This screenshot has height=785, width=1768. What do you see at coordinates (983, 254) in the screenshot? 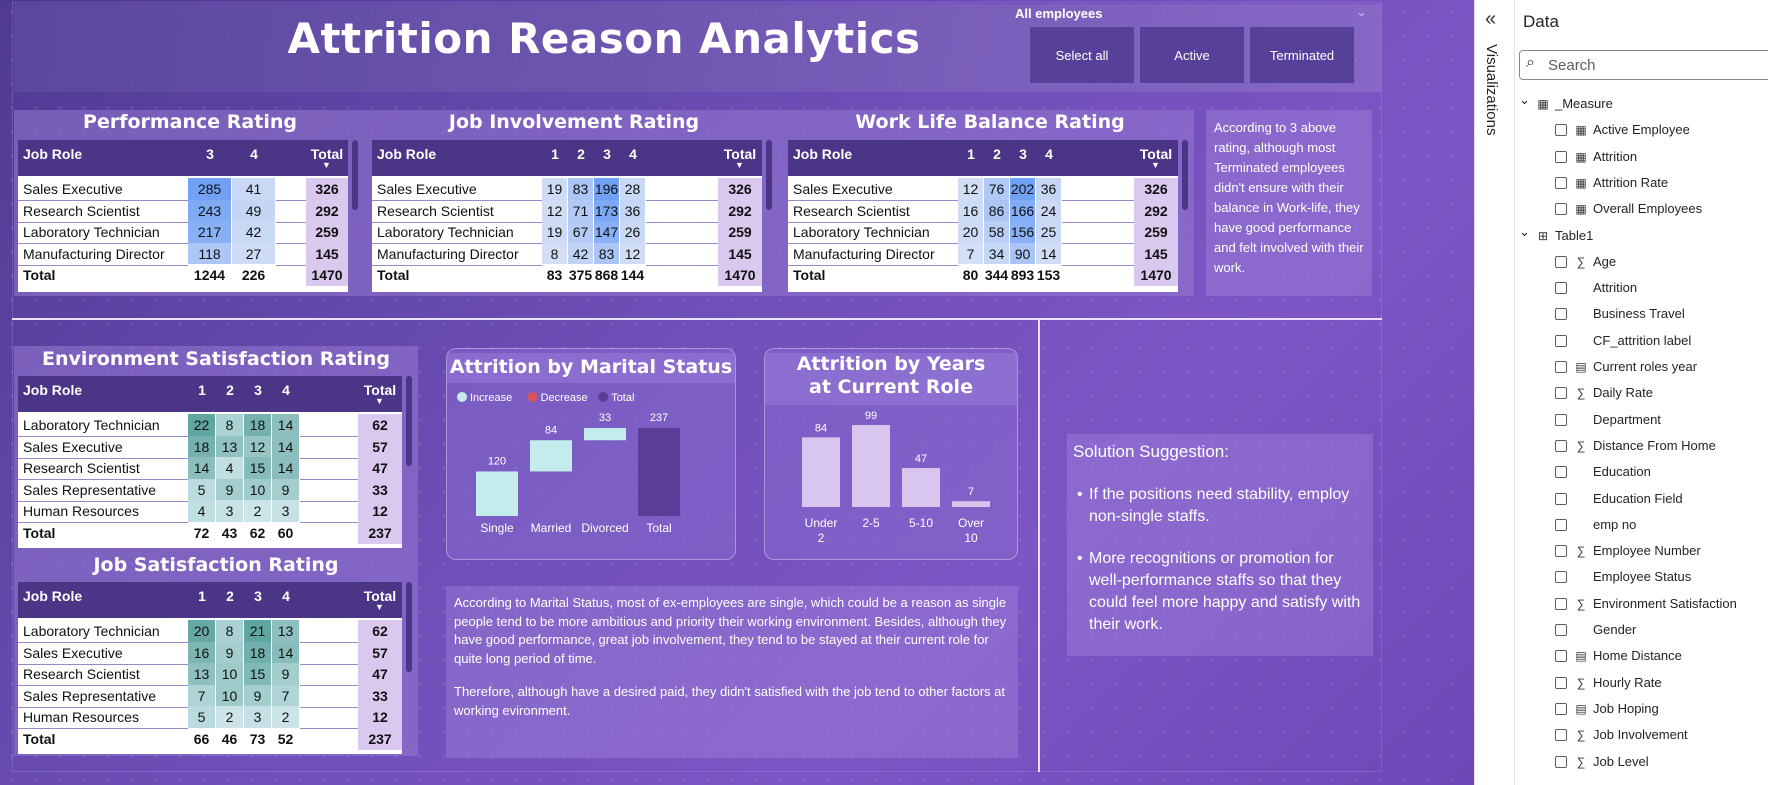
I see `table-row: Manufacturing Director 7 34 90 14 145` at bounding box center [983, 254].